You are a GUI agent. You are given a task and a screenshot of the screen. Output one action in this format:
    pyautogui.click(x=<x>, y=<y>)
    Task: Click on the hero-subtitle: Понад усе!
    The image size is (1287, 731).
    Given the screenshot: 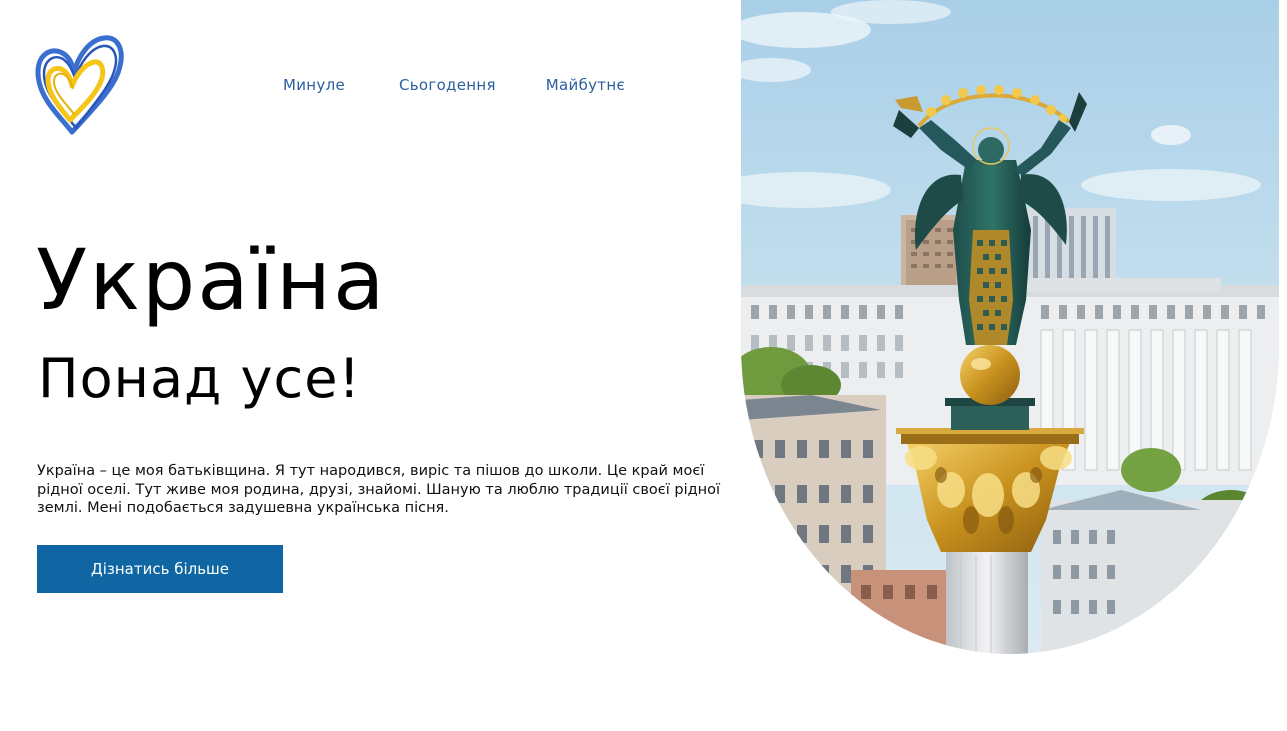 What is the action you would take?
    pyautogui.click(x=200, y=378)
    